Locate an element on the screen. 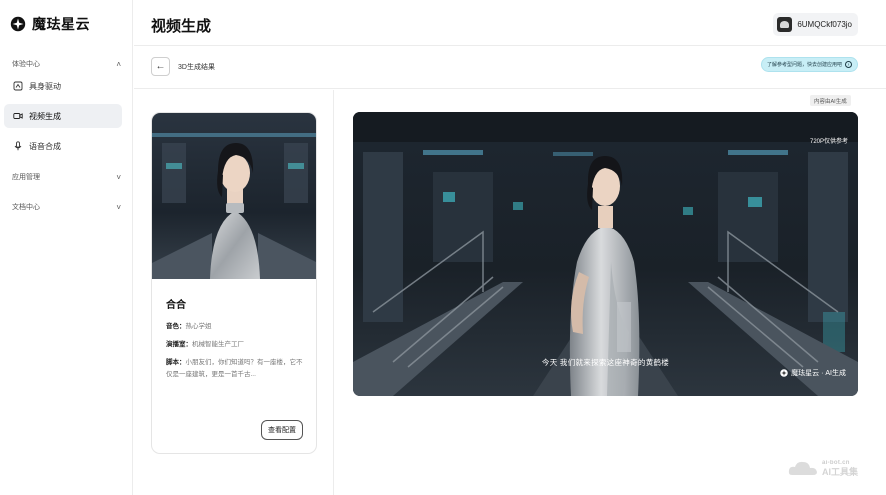 The width and height of the screenshot is (886, 495). avatar-name: 合合 is located at coordinates (176, 305).